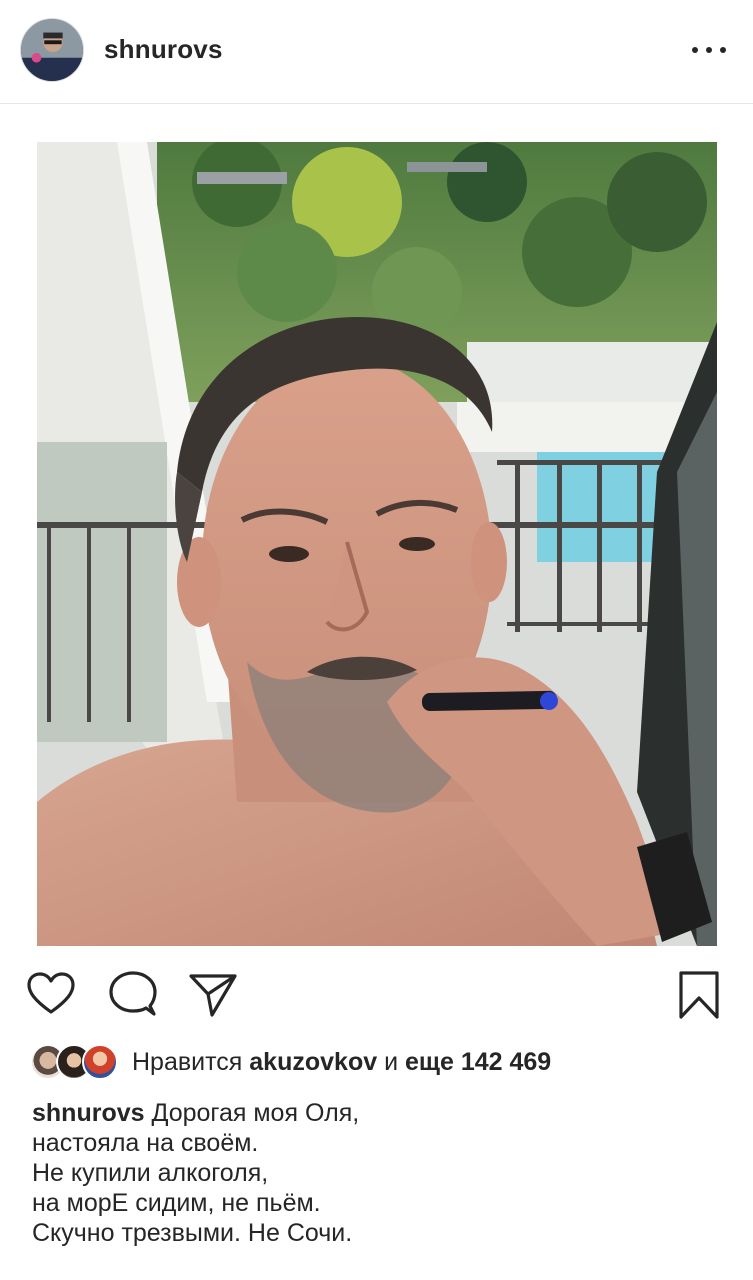  Describe the element at coordinates (376, 995) in the screenshot. I see `post-actions-bar` at that location.